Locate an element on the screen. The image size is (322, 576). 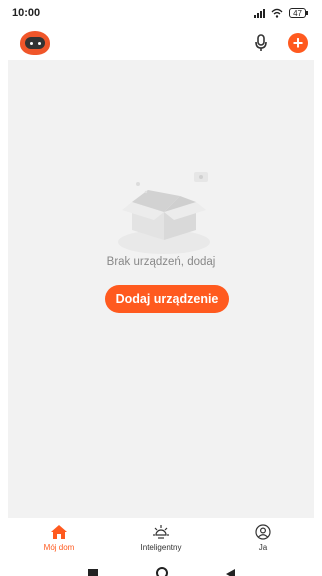
tab-me: Ja is located at coordinates (263, 538).